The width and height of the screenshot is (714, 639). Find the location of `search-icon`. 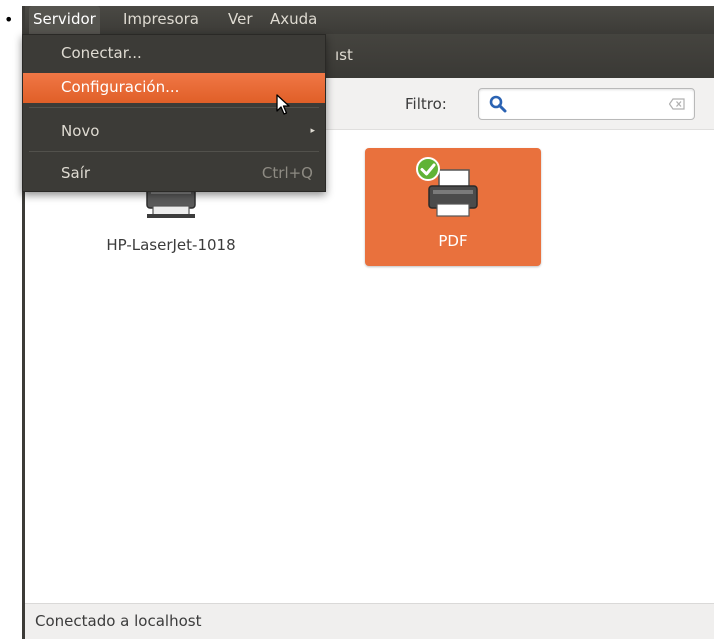

search-icon is located at coordinates (498, 104).